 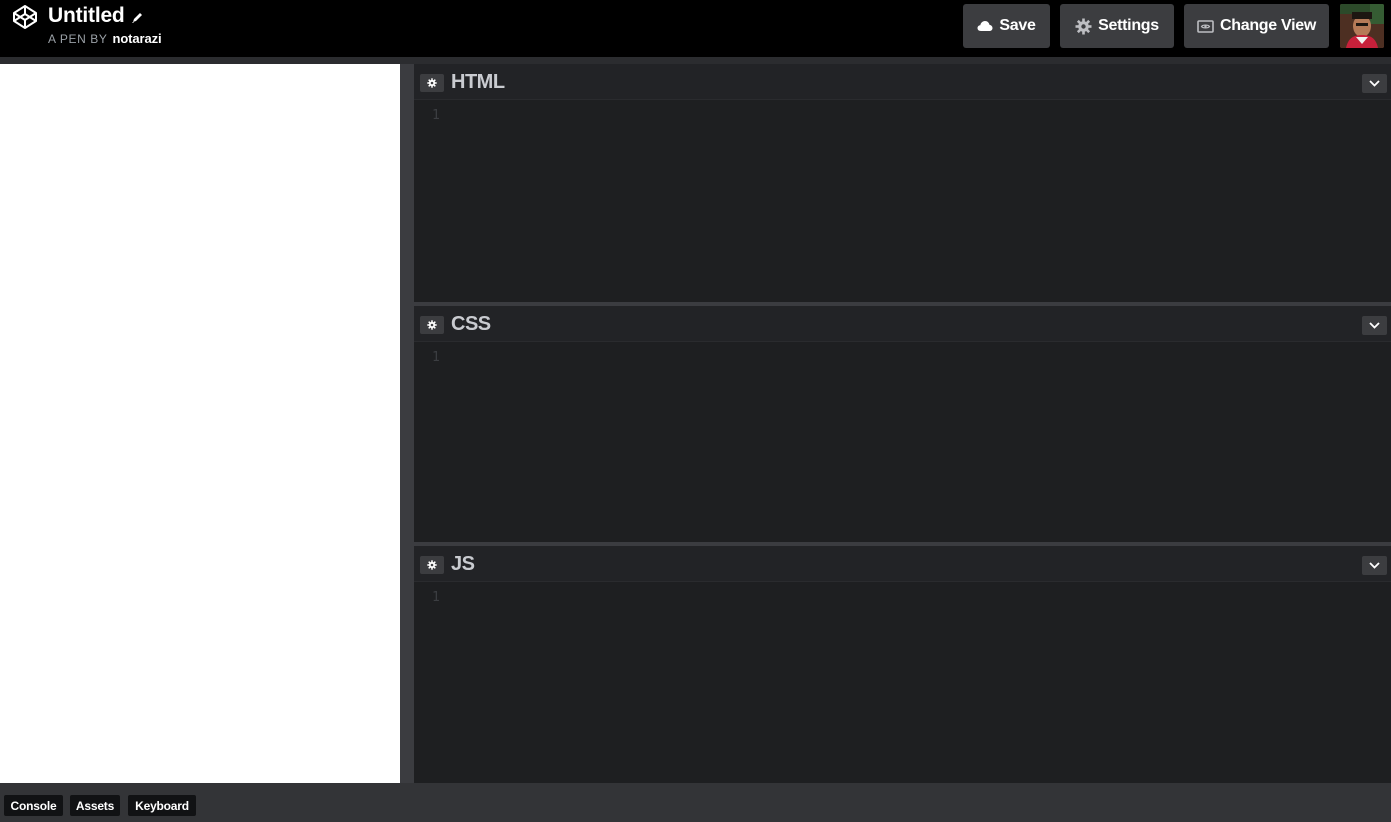 I want to click on settings-button: Settings, so click(x=1117, y=26).